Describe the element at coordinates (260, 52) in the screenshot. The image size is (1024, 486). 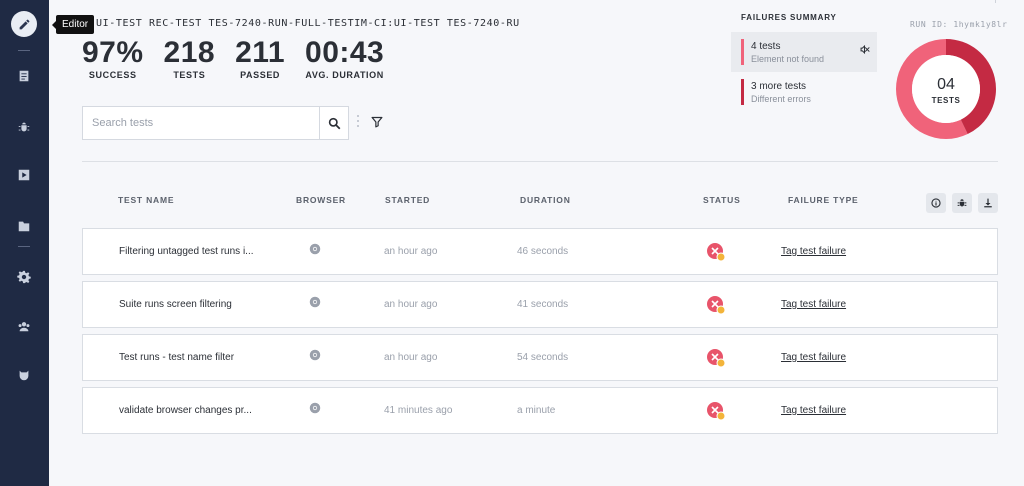
I see `stat-value: 211` at that location.